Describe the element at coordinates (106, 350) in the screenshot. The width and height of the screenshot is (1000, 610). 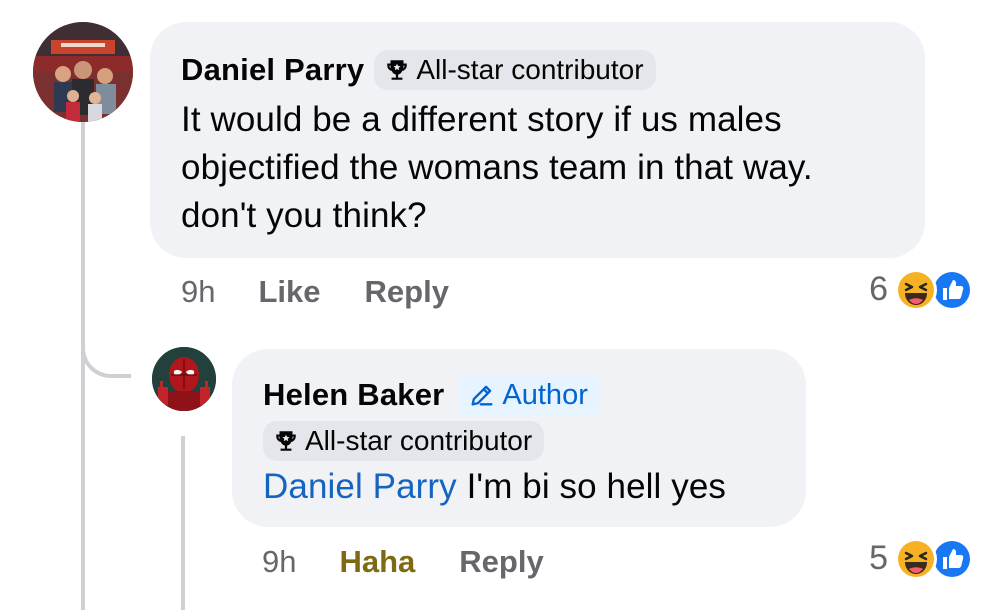
I see `thread-connector` at that location.